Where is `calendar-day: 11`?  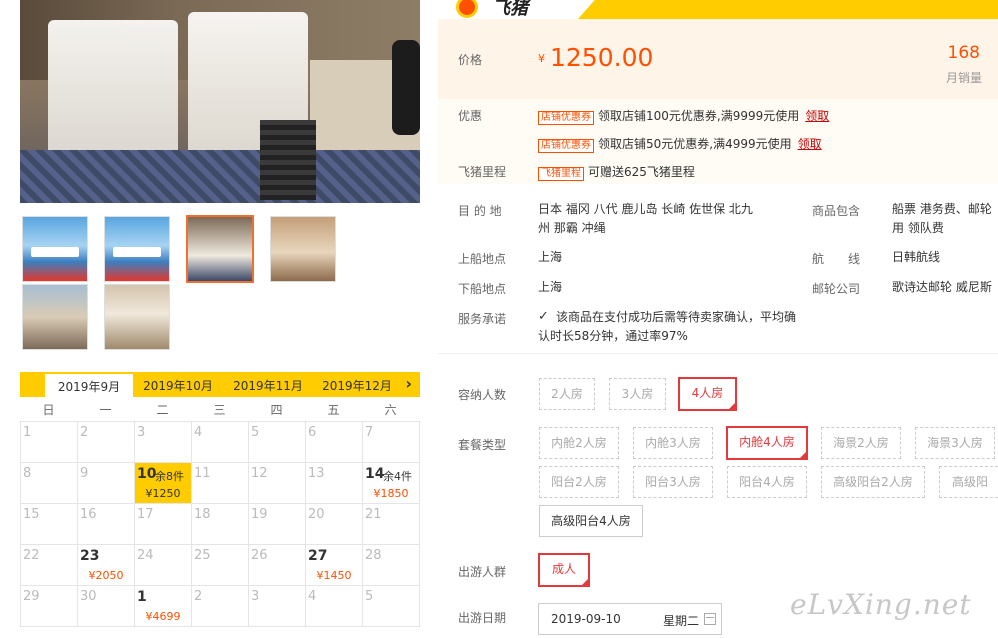
calendar-day: 11 is located at coordinates (220, 483).